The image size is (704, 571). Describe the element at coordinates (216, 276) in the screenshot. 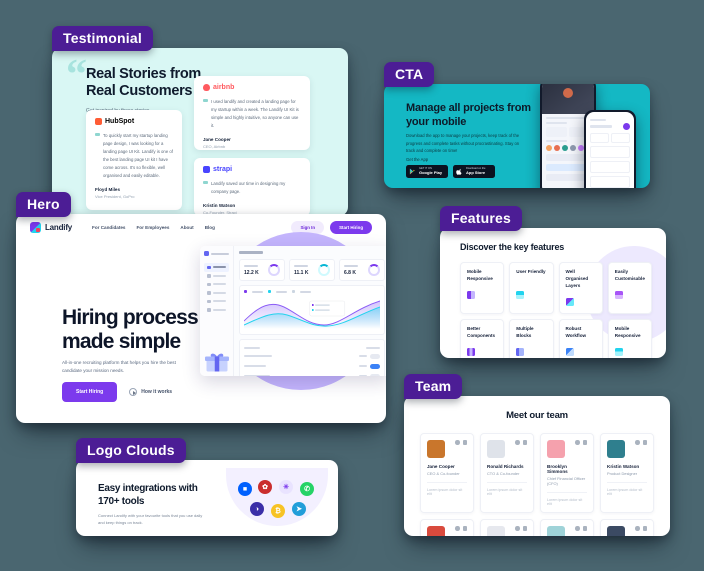

I see `dashboard-nav-jobs` at that location.